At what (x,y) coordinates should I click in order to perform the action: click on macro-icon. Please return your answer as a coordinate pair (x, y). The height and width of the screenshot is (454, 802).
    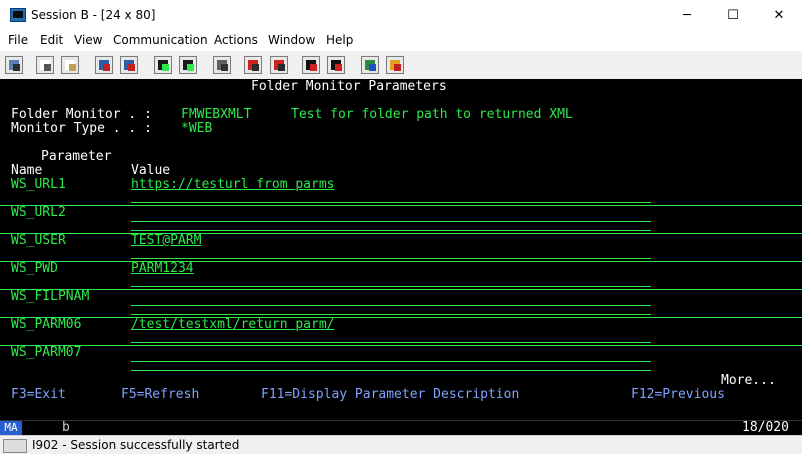
    Looking at the image, I should click on (336, 65).